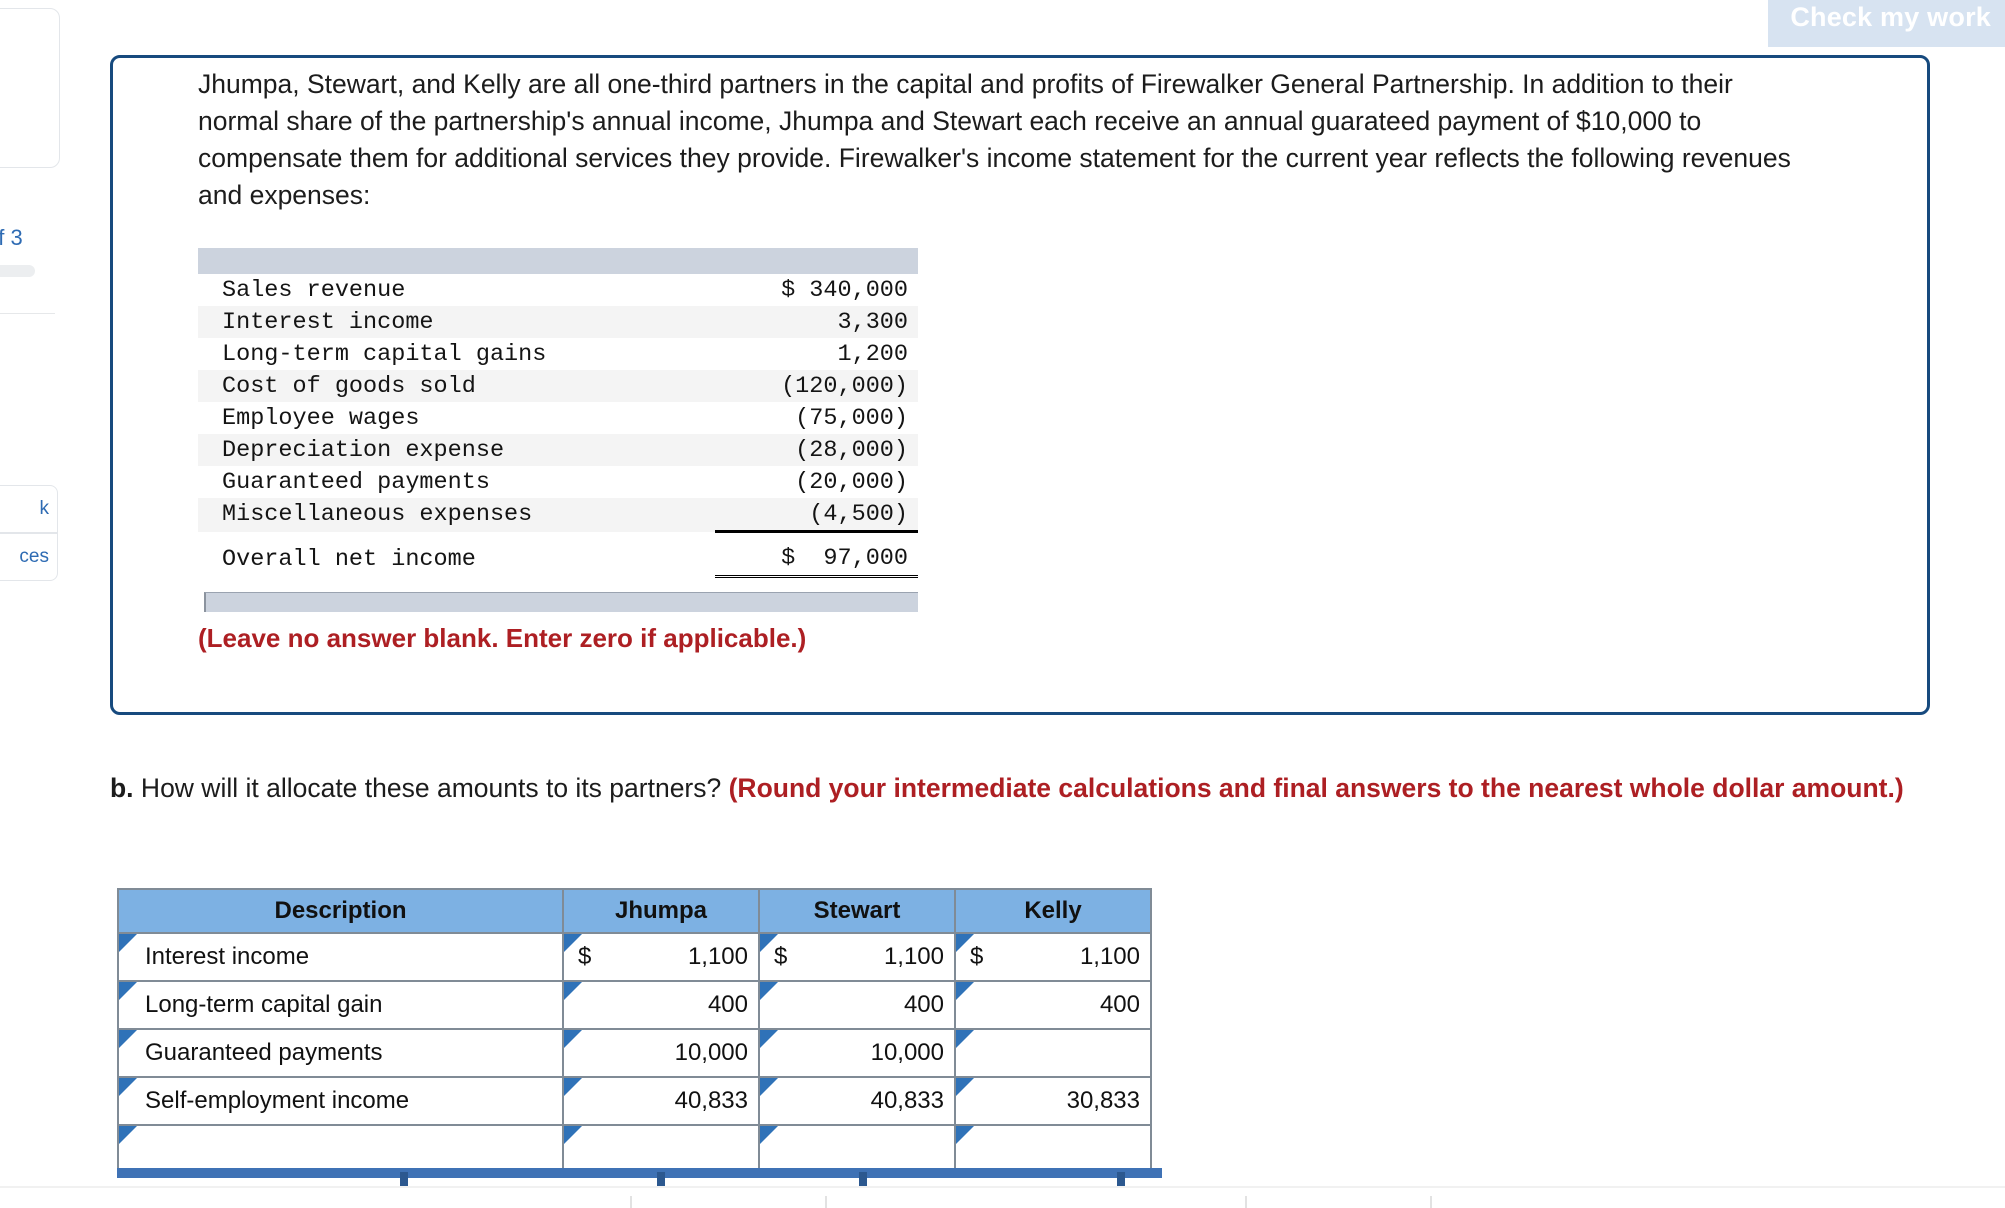 The height and width of the screenshot is (1208, 2005). What do you see at coordinates (122, 788) in the screenshot?
I see `part-b-letter: b.` at bounding box center [122, 788].